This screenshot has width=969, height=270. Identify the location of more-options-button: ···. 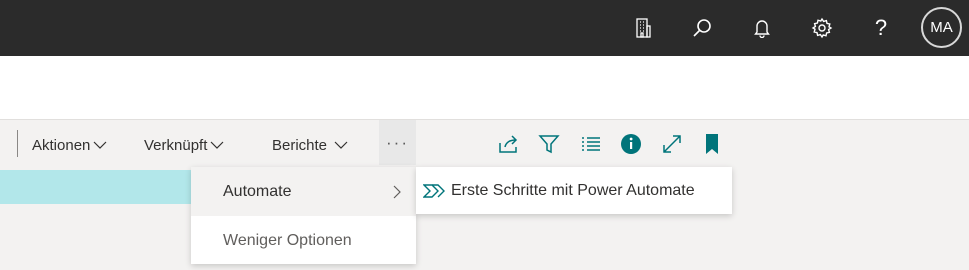
(397, 142).